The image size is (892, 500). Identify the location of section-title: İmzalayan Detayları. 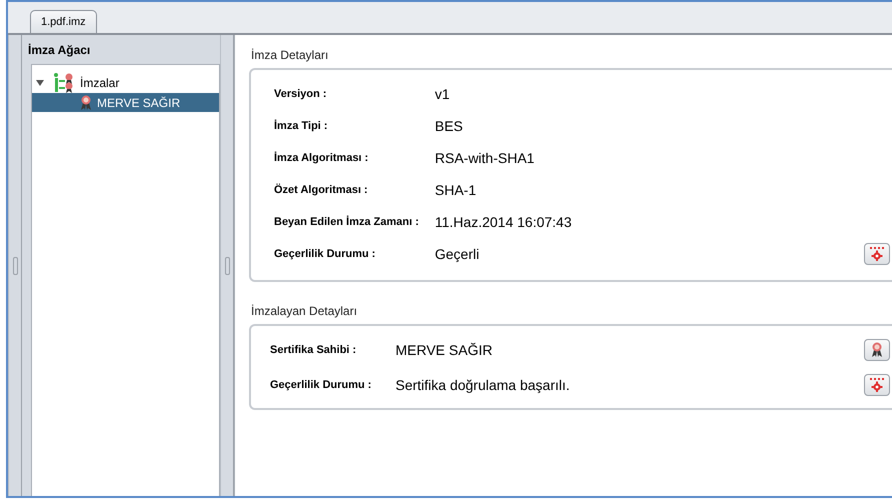
(304, 311).